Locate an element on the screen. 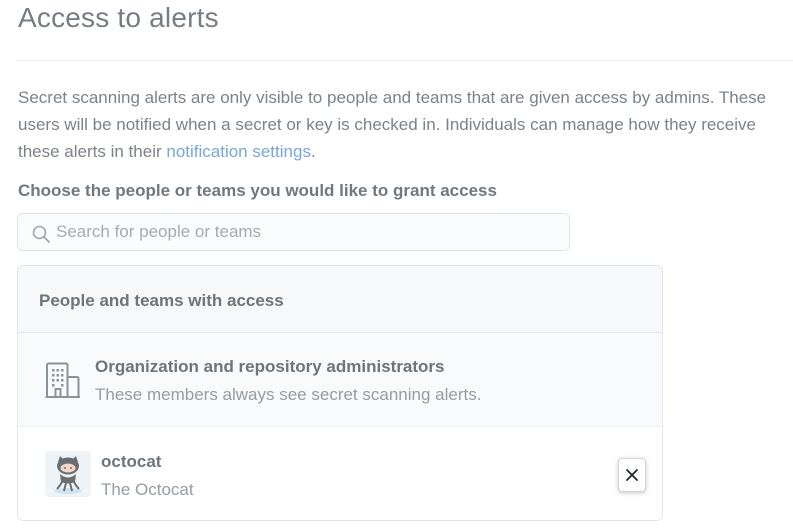 Image resolution: width=793 pixels, height=529 pixels. description-end: . is located at coordinates (313, 151).